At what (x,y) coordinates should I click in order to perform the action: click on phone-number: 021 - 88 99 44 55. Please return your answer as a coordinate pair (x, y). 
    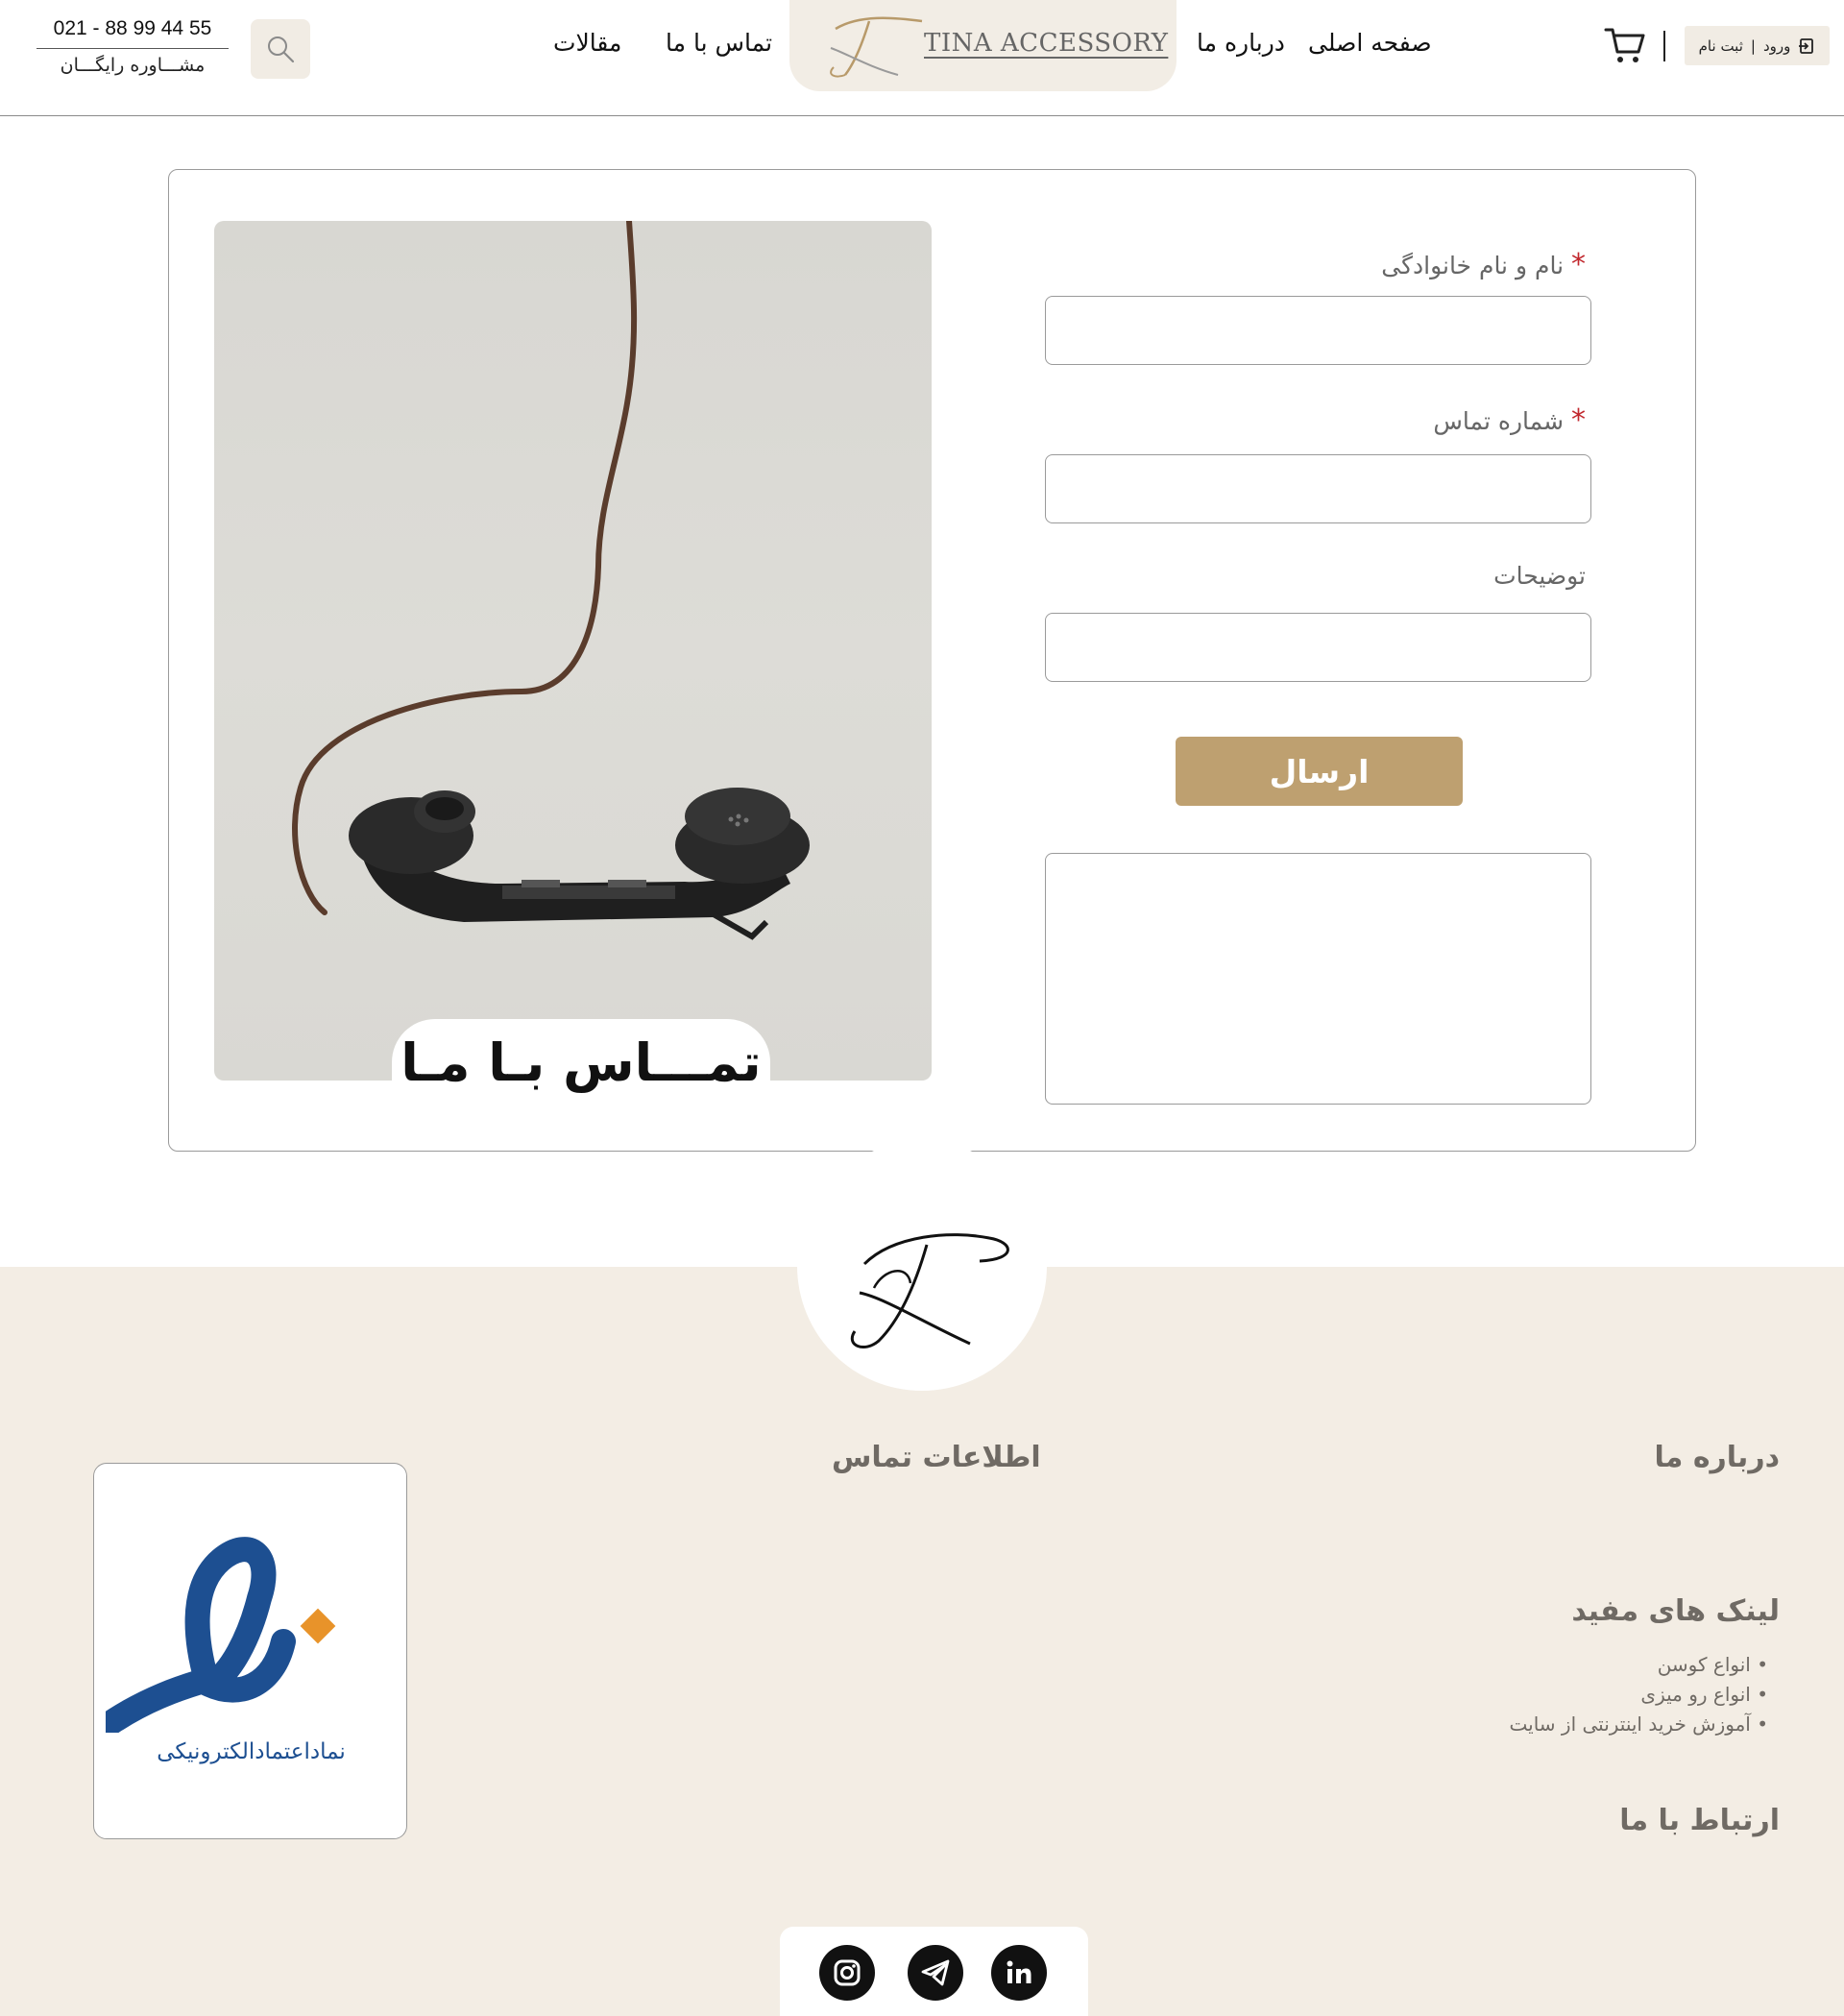
    Looking at the image, I should click on (132, 33).